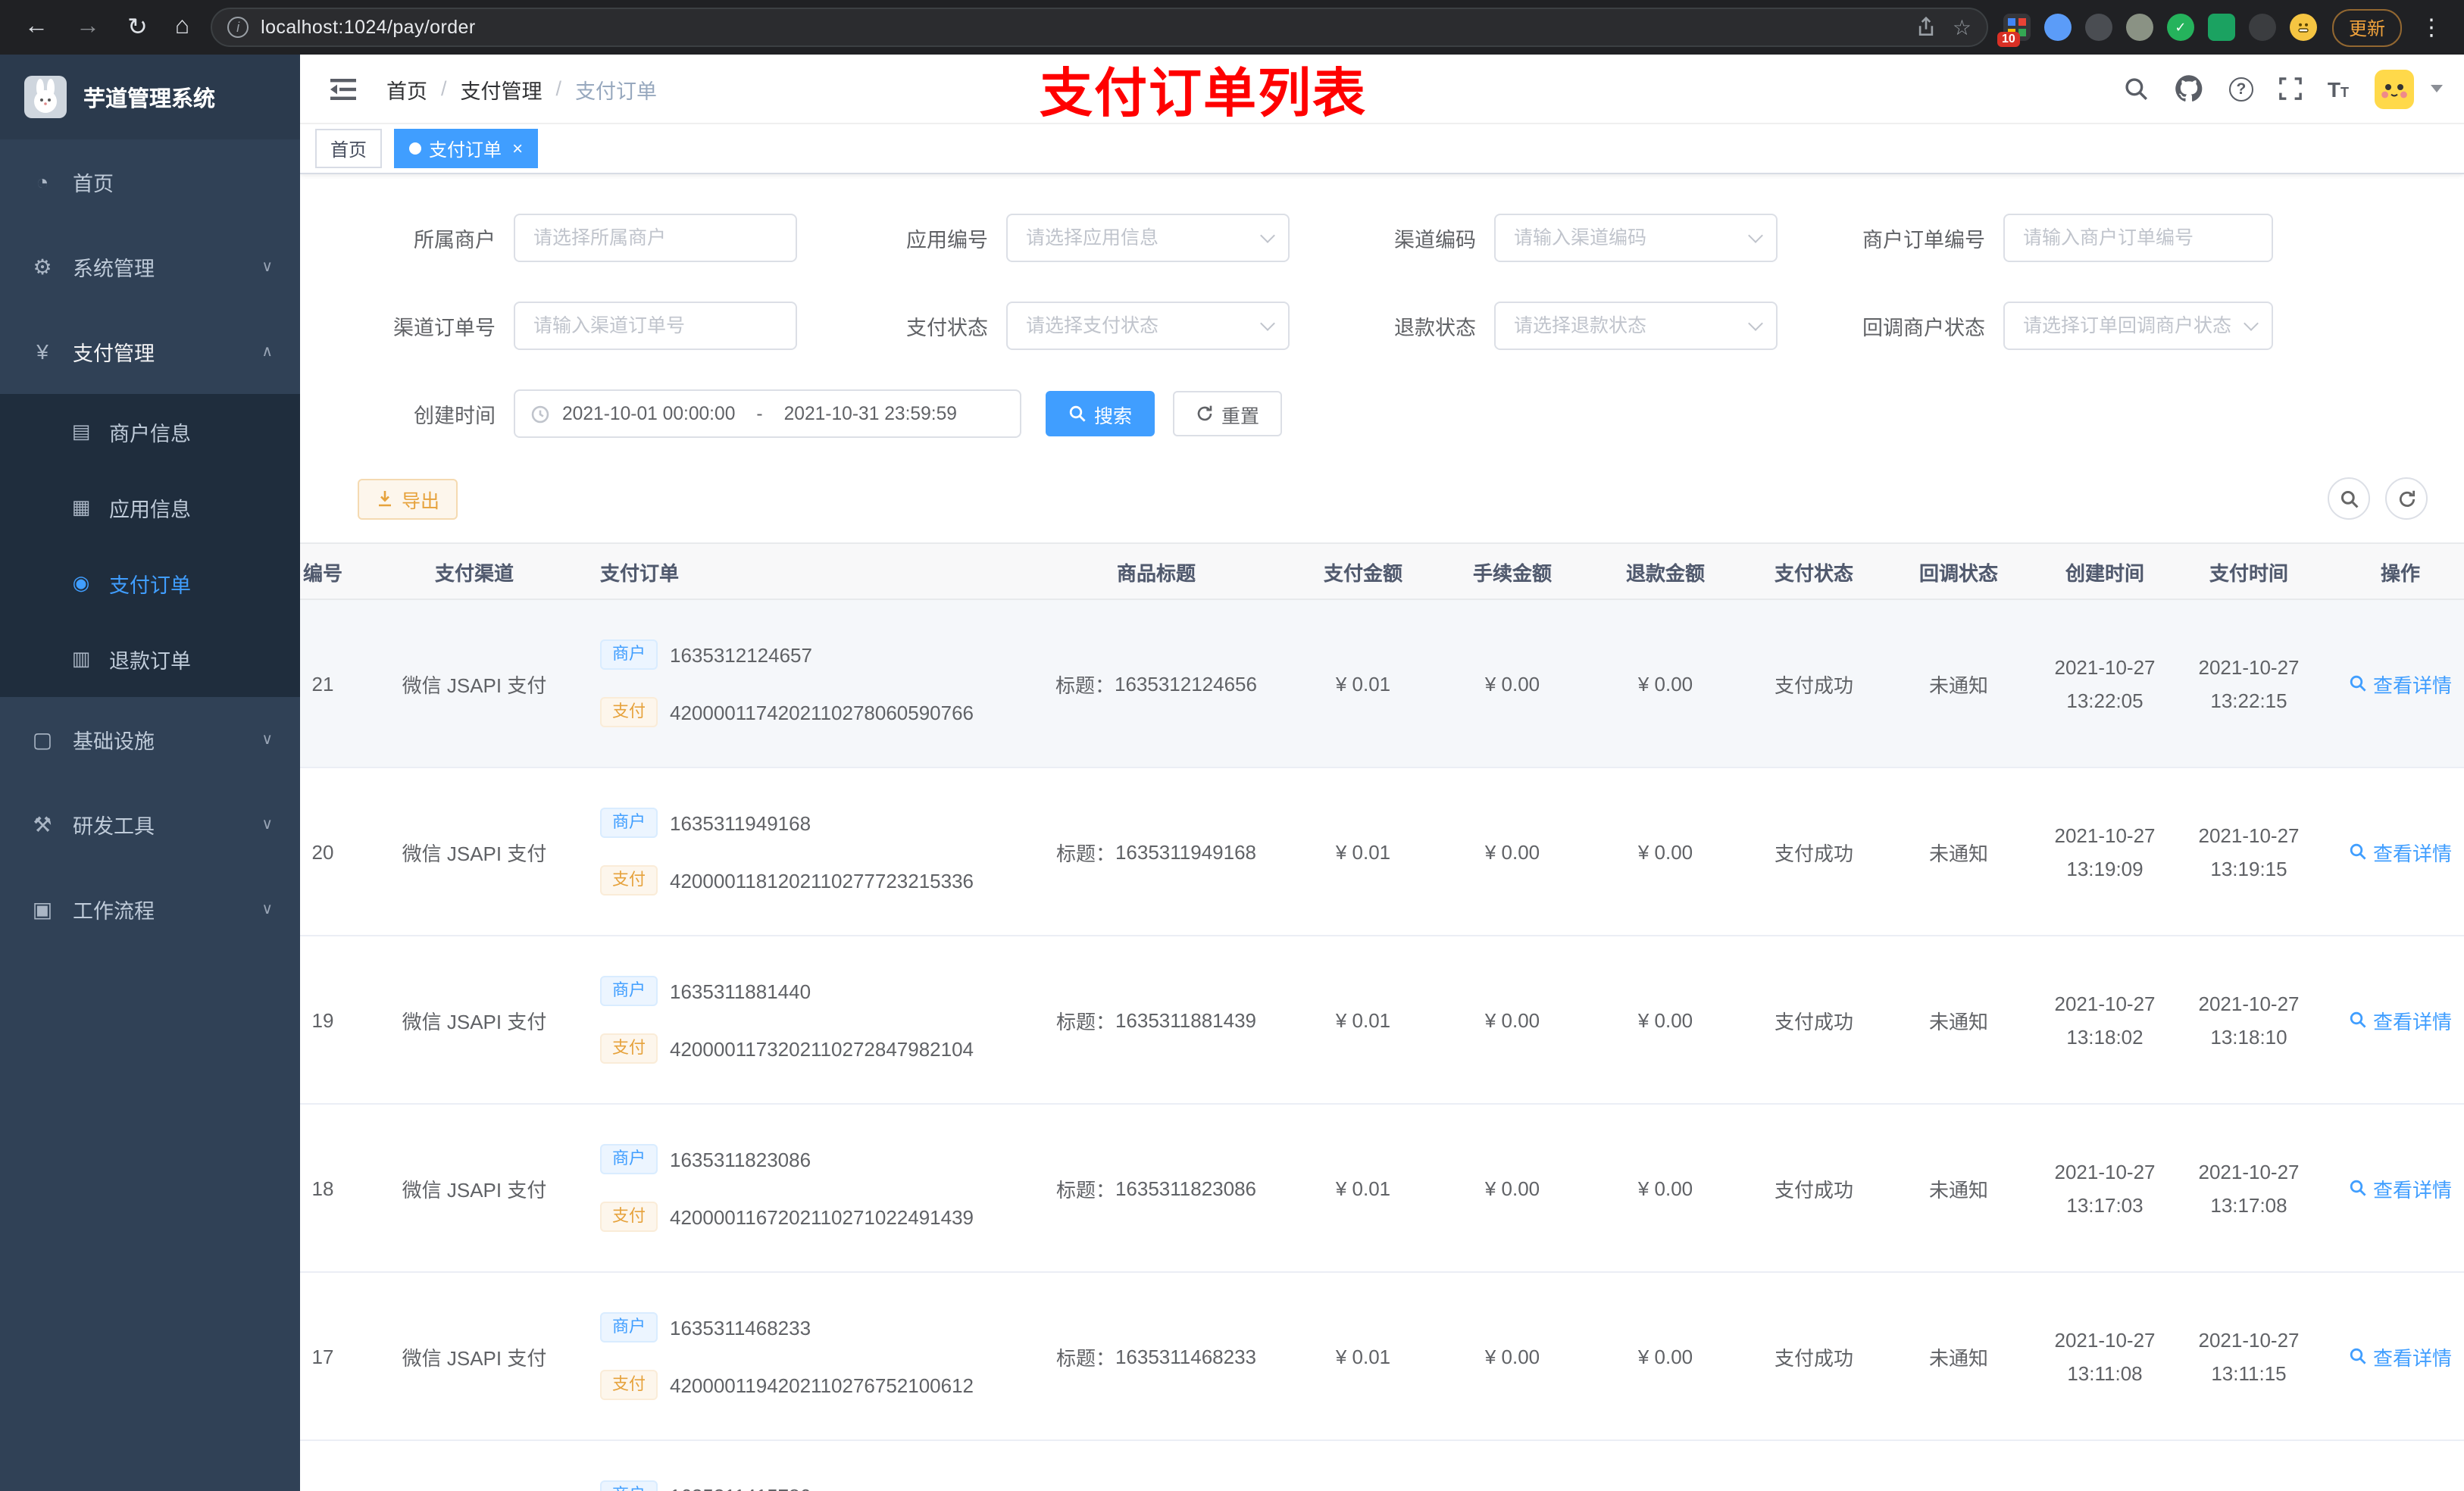  I want to click on browser-menu-icon: ⋮, so click(2431, 27).